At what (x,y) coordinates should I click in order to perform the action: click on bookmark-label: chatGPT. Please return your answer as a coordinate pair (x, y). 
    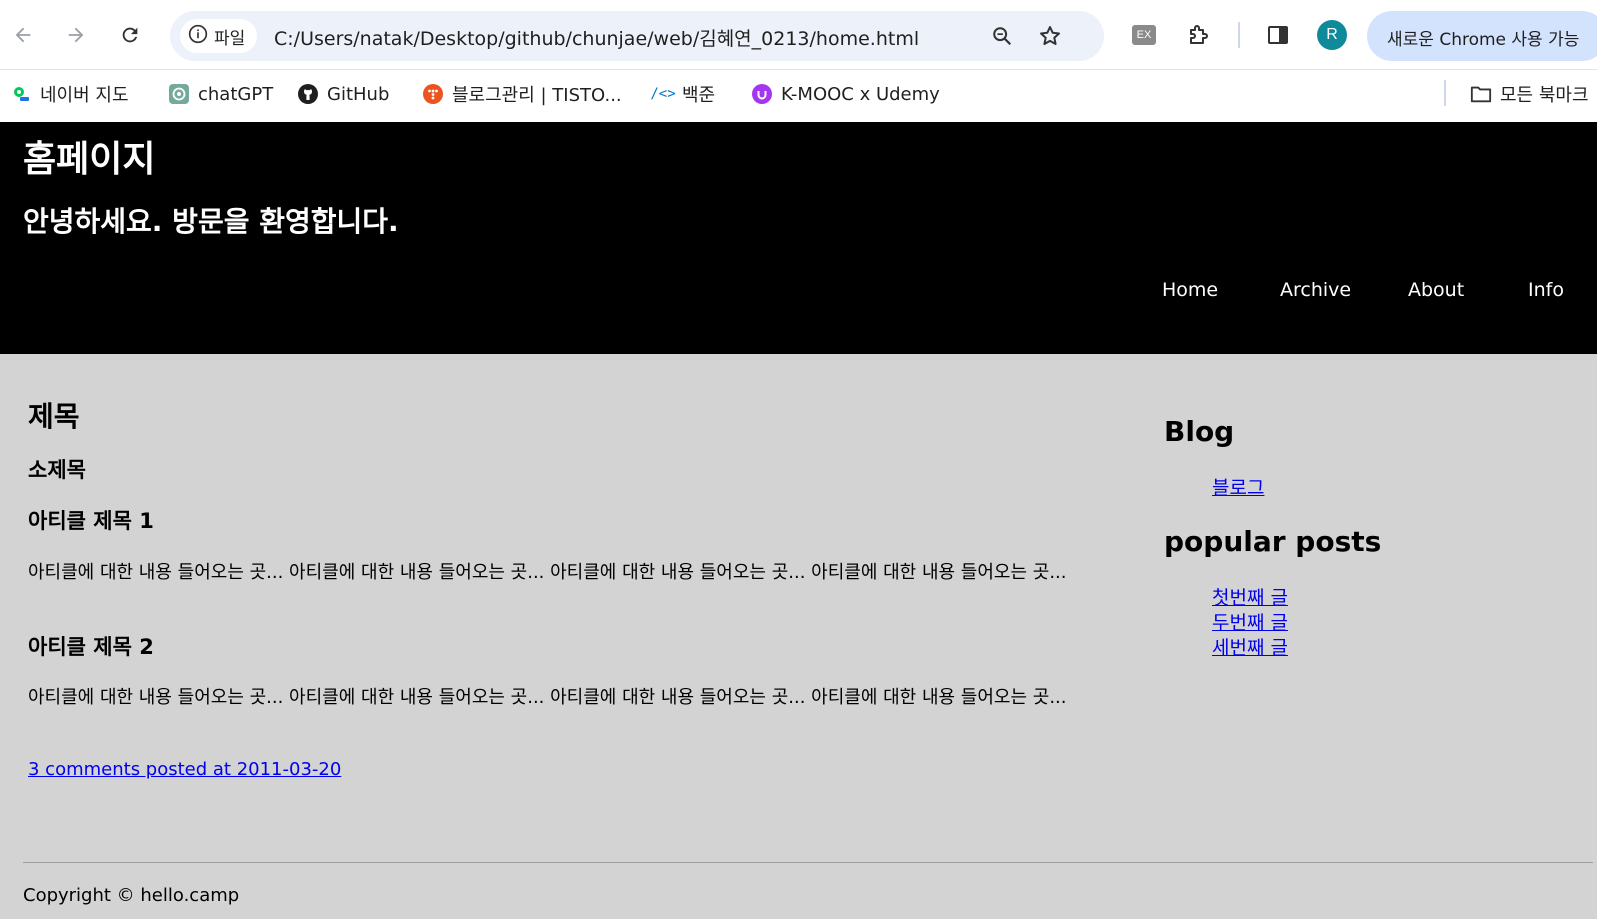
    Looking at the image, I should click on (236, 94).